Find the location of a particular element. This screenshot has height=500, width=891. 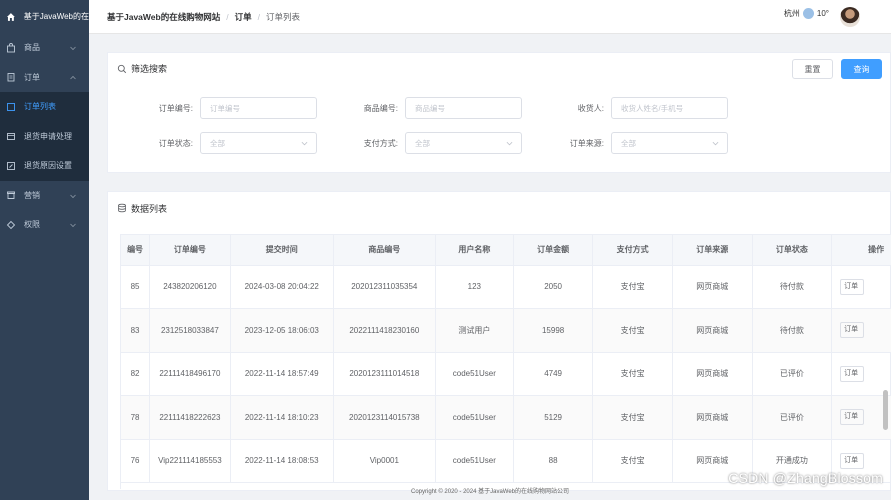

source-label: 订单来源: is located at coordinates (586, 143).